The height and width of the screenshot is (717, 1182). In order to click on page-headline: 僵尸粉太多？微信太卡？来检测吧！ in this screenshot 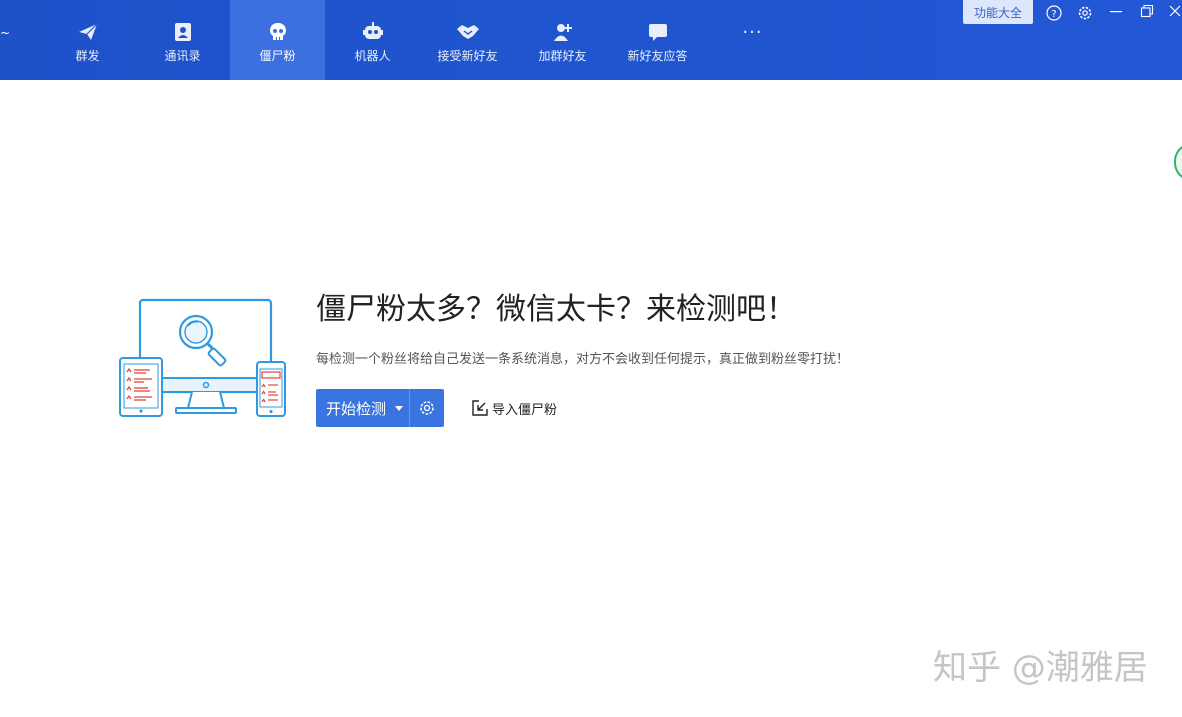, I will do `click(556, 309)`.